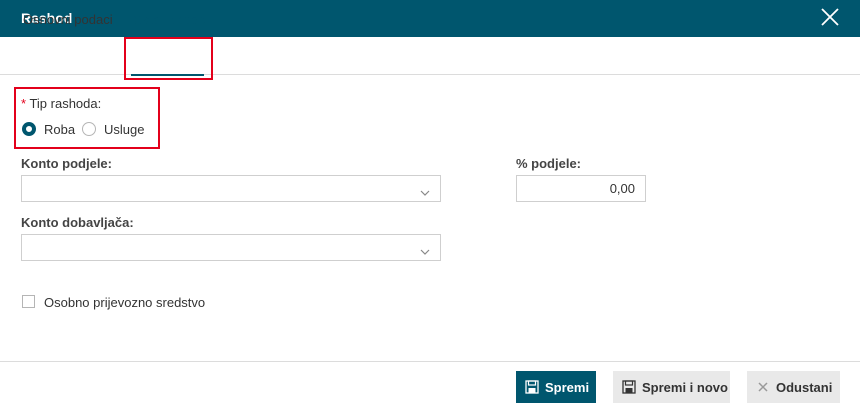 The width and height of the screenshot is (860, 410). What do you see at coordinates (124, 129) in the screenshot?
I see `radio-usluge-label: Usluge` at bounding box center [124, 129].